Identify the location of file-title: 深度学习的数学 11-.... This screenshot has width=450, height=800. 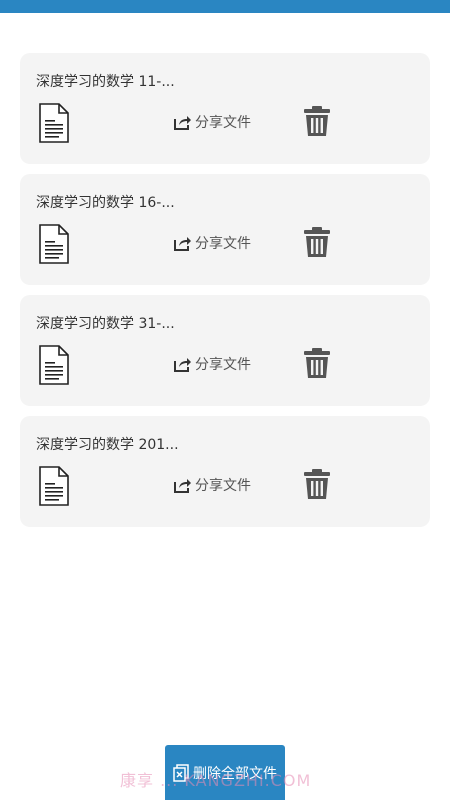
(105, 82).